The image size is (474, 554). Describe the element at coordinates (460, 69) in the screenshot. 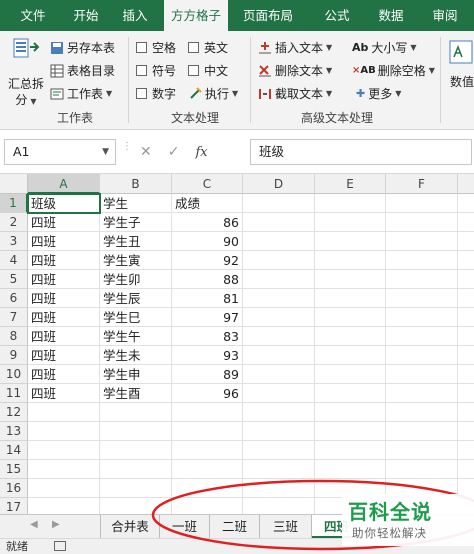

I see `value-button: 数值` at that location.